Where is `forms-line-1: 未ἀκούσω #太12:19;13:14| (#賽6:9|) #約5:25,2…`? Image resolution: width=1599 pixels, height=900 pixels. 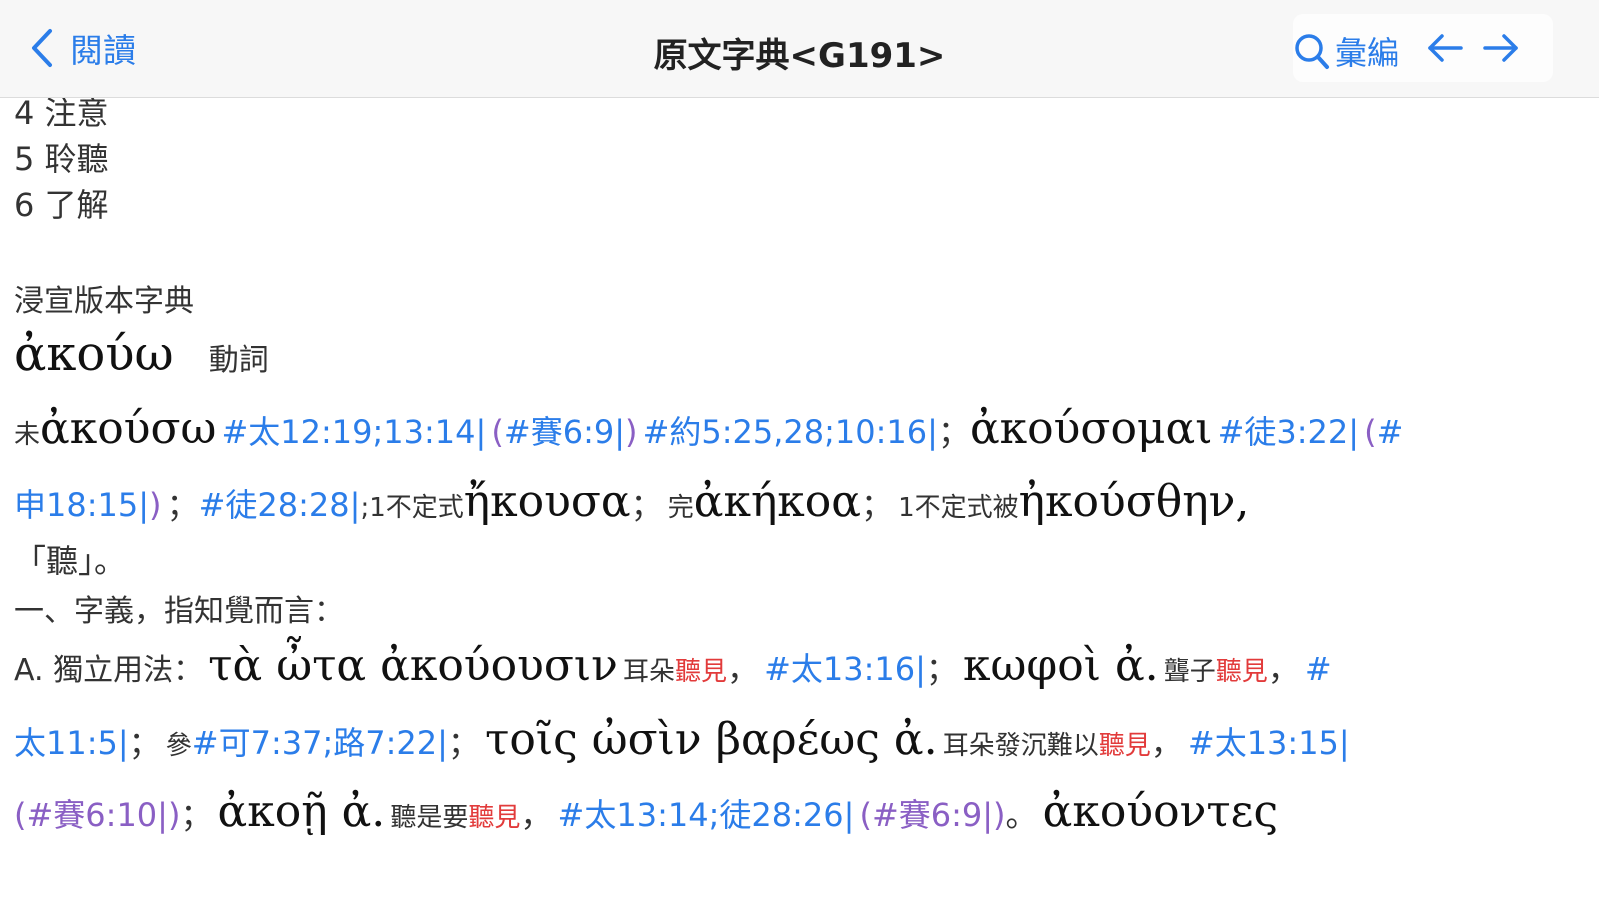 forms-line-1: 未ἀκούσω #太12:19;13:14| (#賽6:9|) #約5:25,2… is located at coordinates (708, 428).